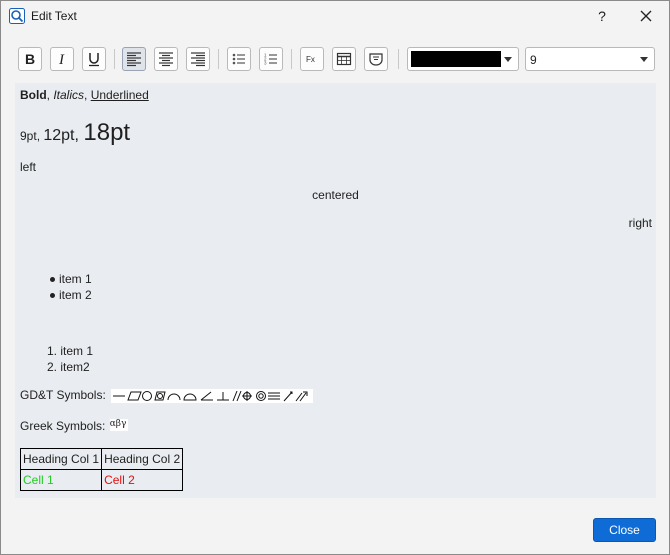  I want to click on font-size-sample-line: 9pt, 12pt, 18pt, so click(75, 133).